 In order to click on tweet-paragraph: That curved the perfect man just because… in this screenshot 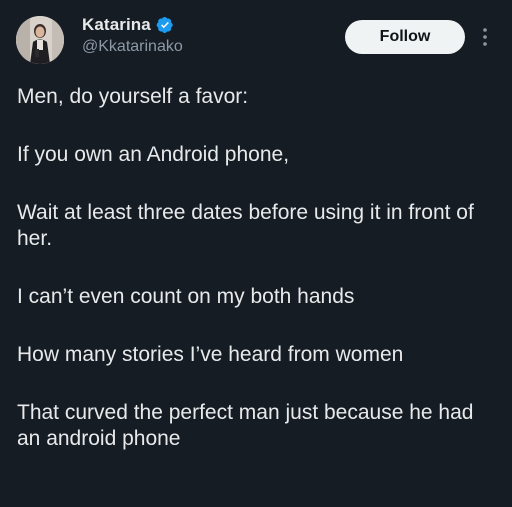, I will do `click(248, 425)`.